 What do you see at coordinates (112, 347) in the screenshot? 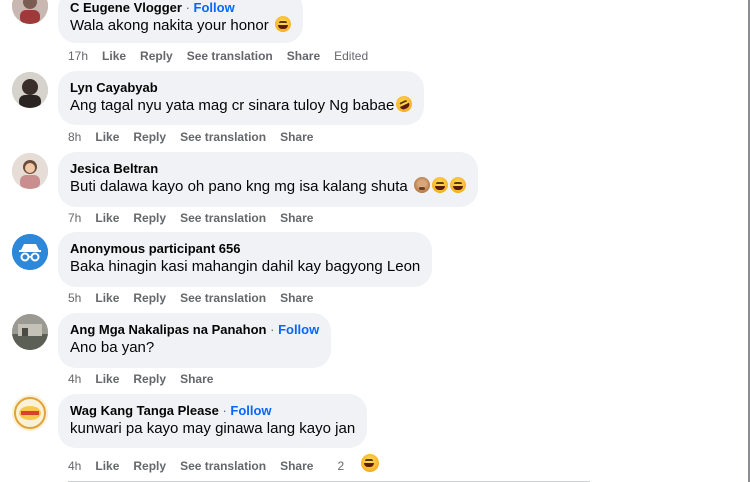
I see `comment-text: Ano ba yan?` at bounding box center [112, 347].